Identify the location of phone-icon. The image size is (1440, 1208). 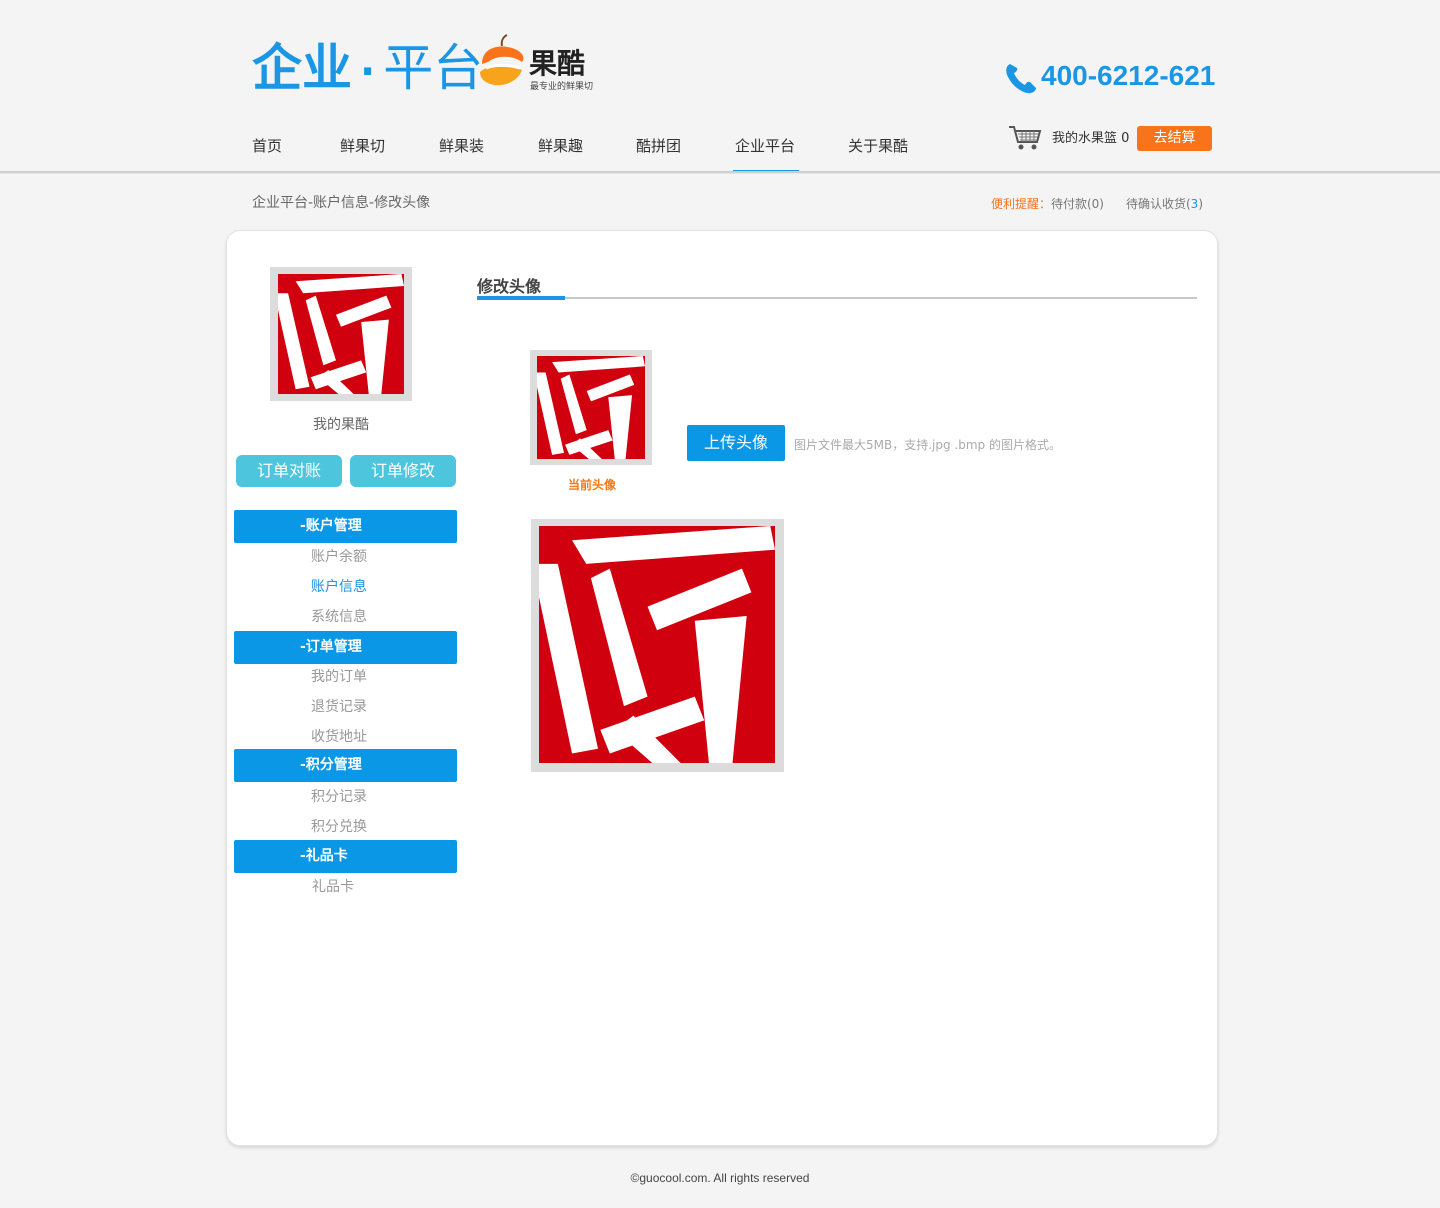
(1021, 79).